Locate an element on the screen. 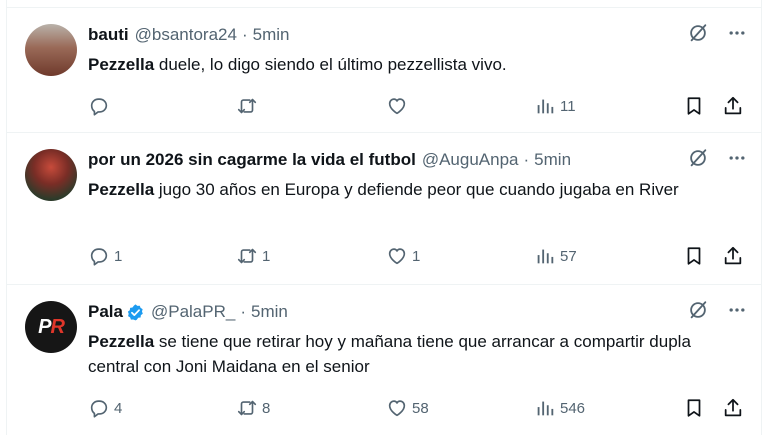  like-count: 1 is located at coordinates (416, 256).